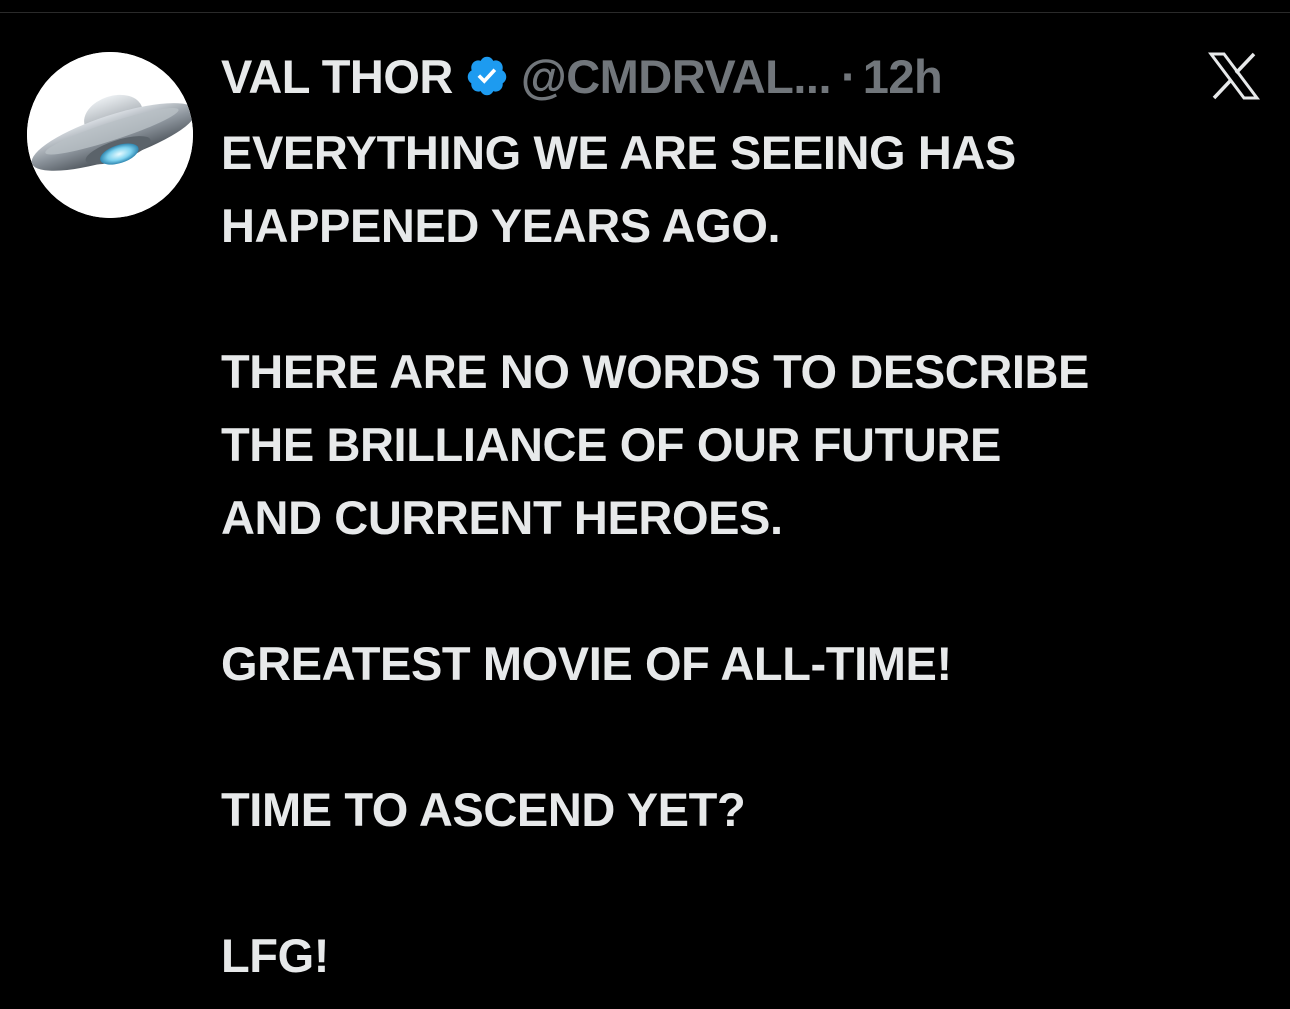  I want to click on avatar, so click(110, 135).